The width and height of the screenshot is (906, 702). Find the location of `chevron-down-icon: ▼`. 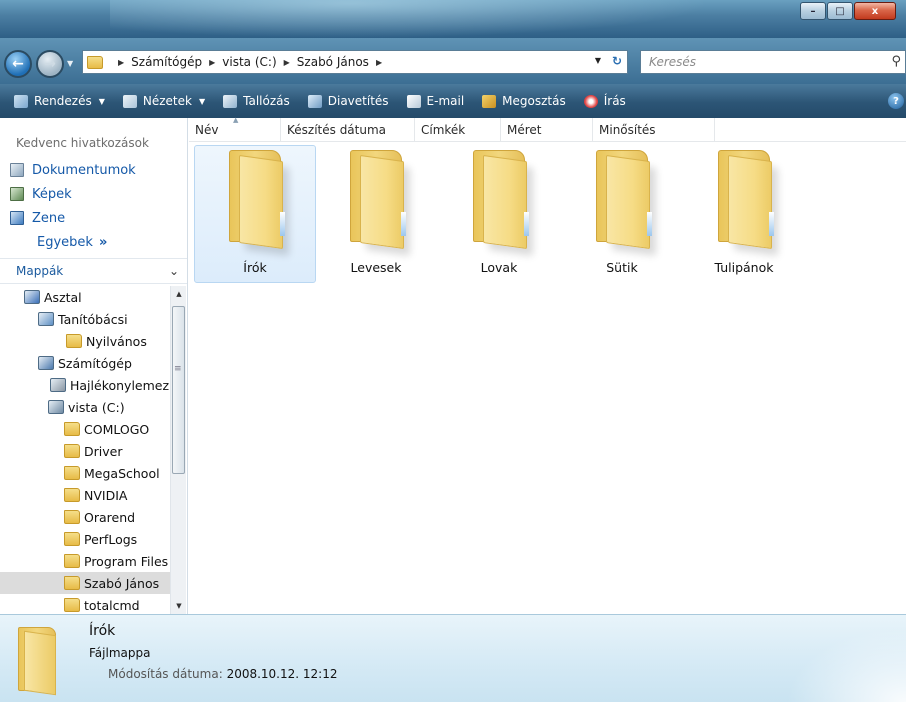

chevron-down-icon: ▼ is located at coordinates (202, 101).